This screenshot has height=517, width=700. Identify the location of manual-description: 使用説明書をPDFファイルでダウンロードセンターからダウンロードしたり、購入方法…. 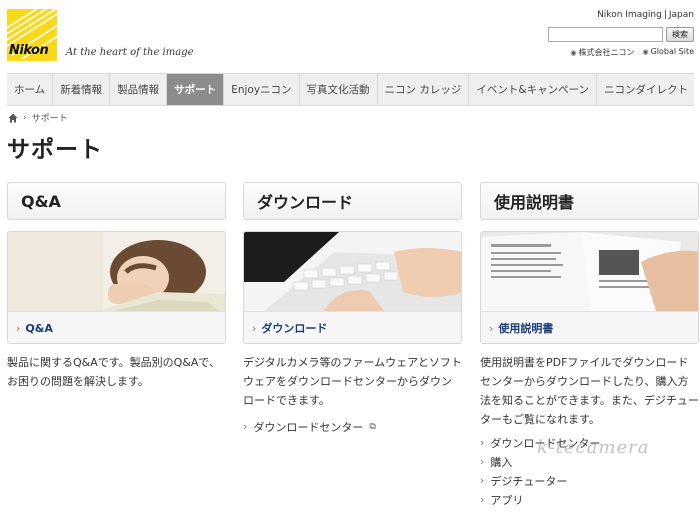
(589, 391).